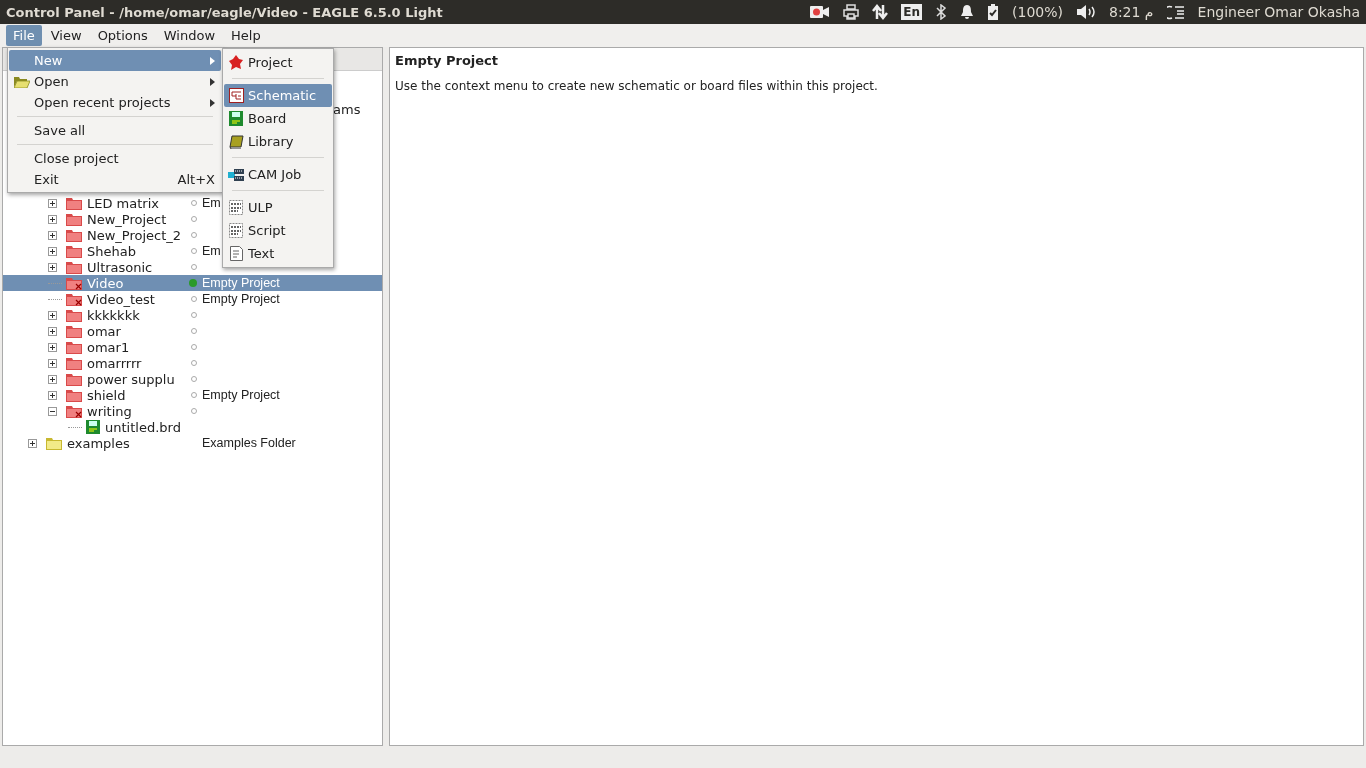 Image resolution: width=1366 pixels, height=768 pixels. What do you see at coordinates (278, 253) in the screenshot?
I see `menu-item: Text` at bounding box center [278, 253].